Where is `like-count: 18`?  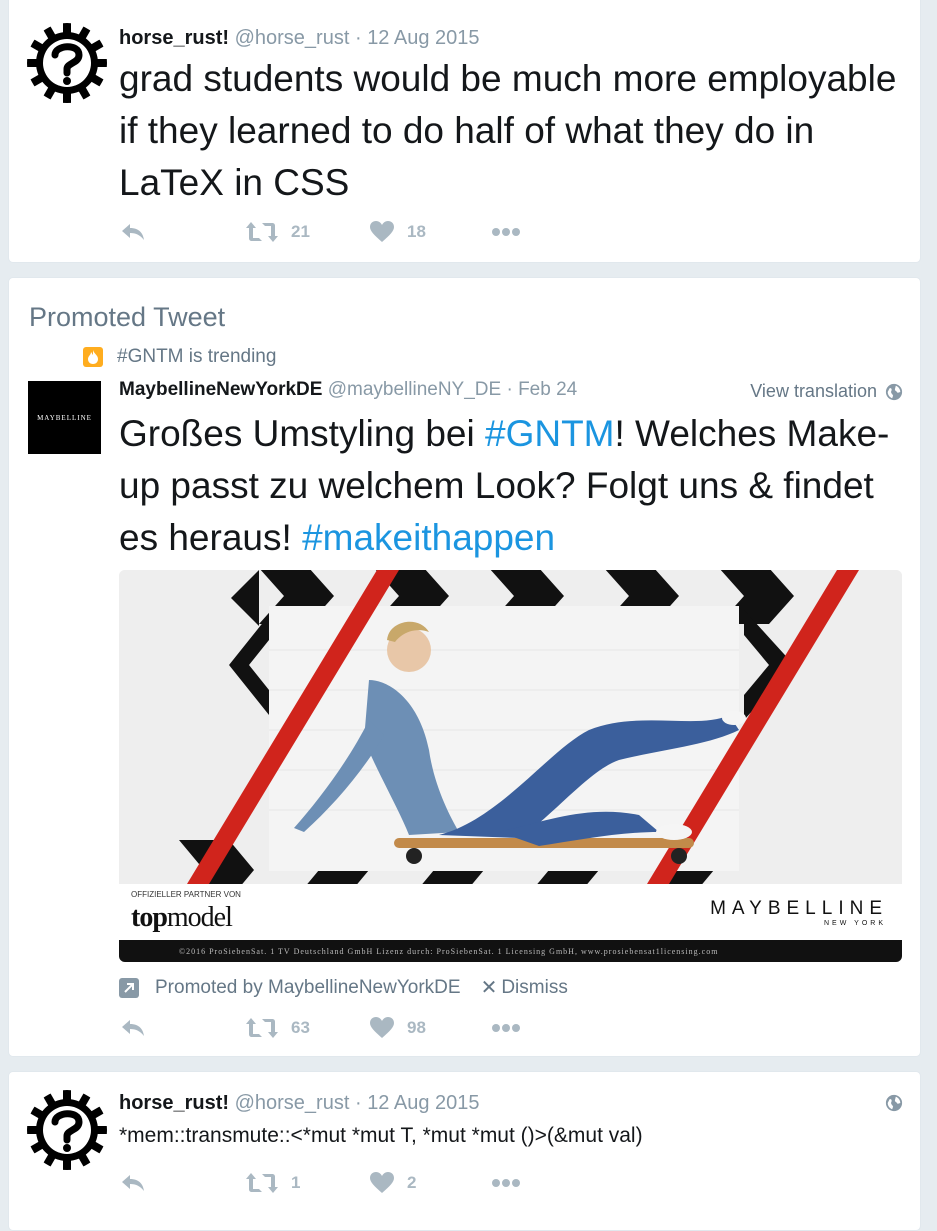
like-count: 18 is located at coordinates (416, 231).